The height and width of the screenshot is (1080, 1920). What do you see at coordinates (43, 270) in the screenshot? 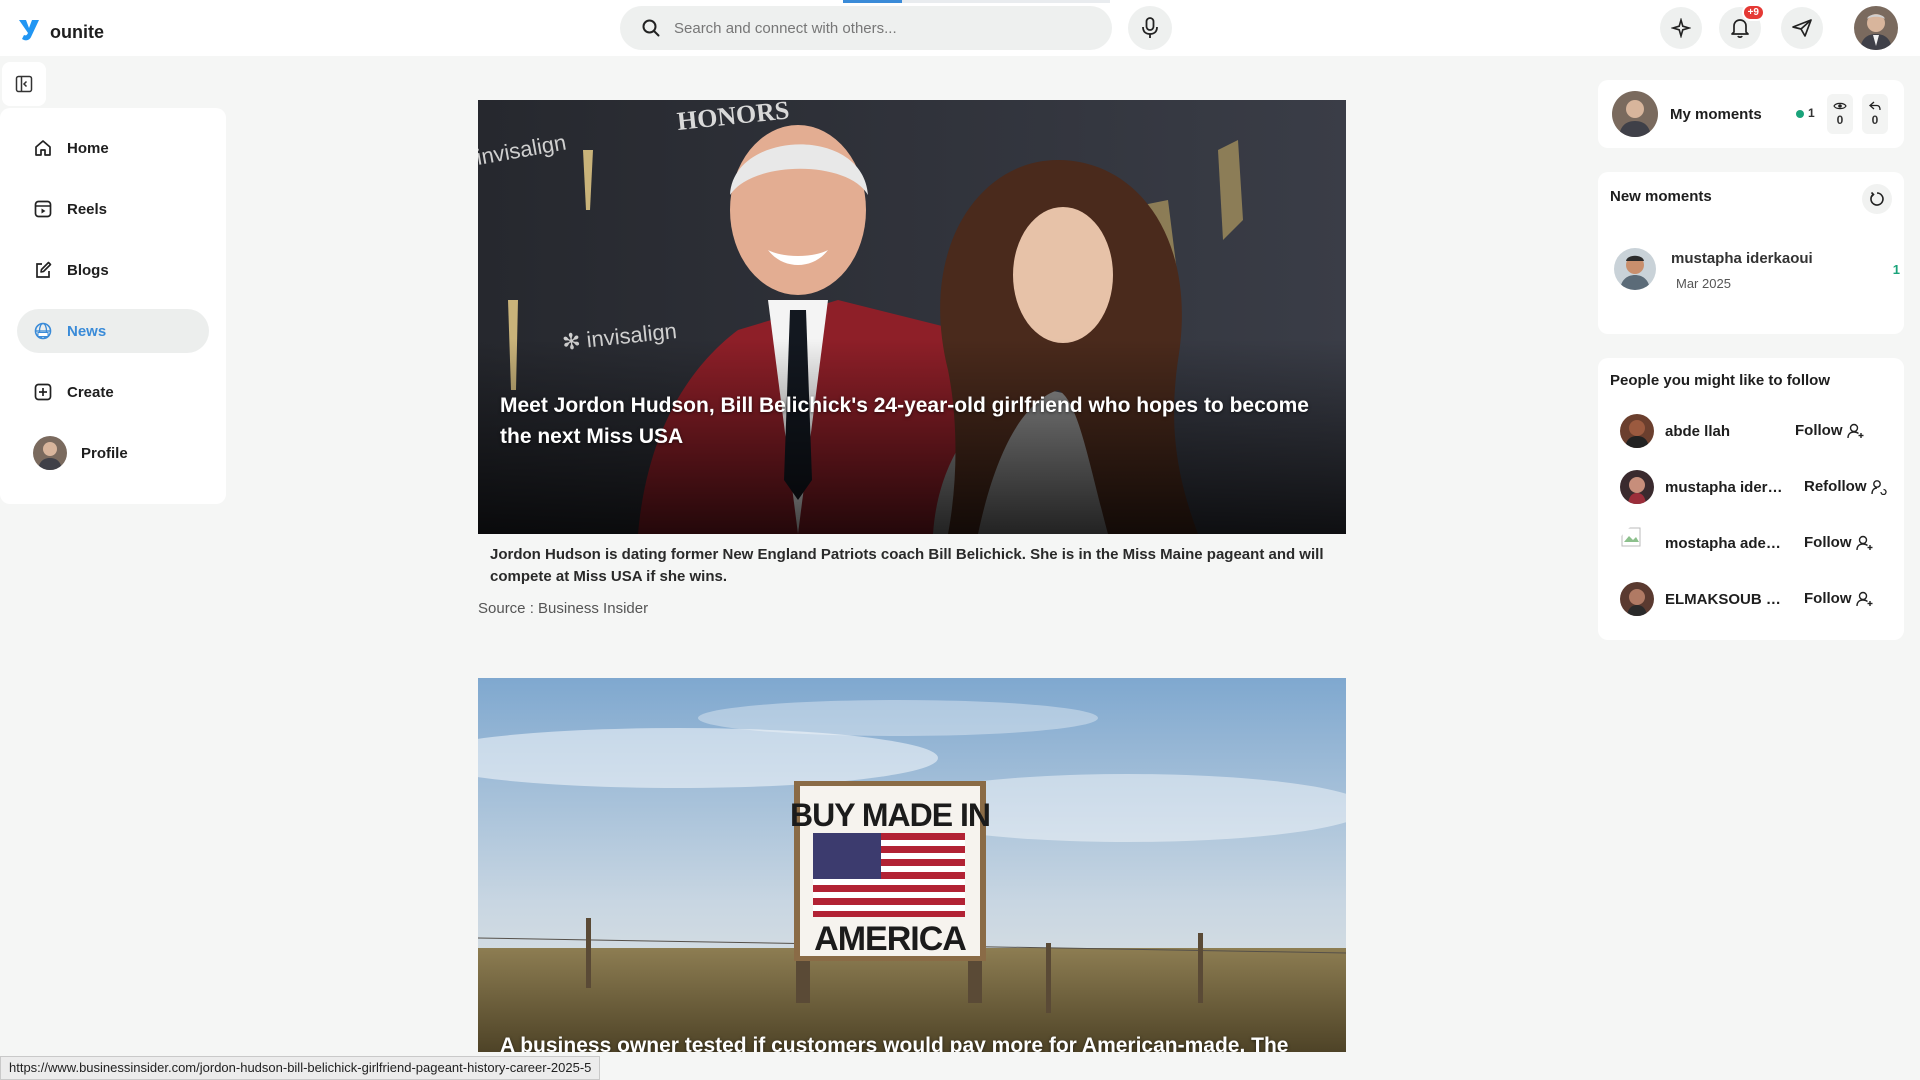
I see `blog-edit-icon` at bounding box center [43, 270].